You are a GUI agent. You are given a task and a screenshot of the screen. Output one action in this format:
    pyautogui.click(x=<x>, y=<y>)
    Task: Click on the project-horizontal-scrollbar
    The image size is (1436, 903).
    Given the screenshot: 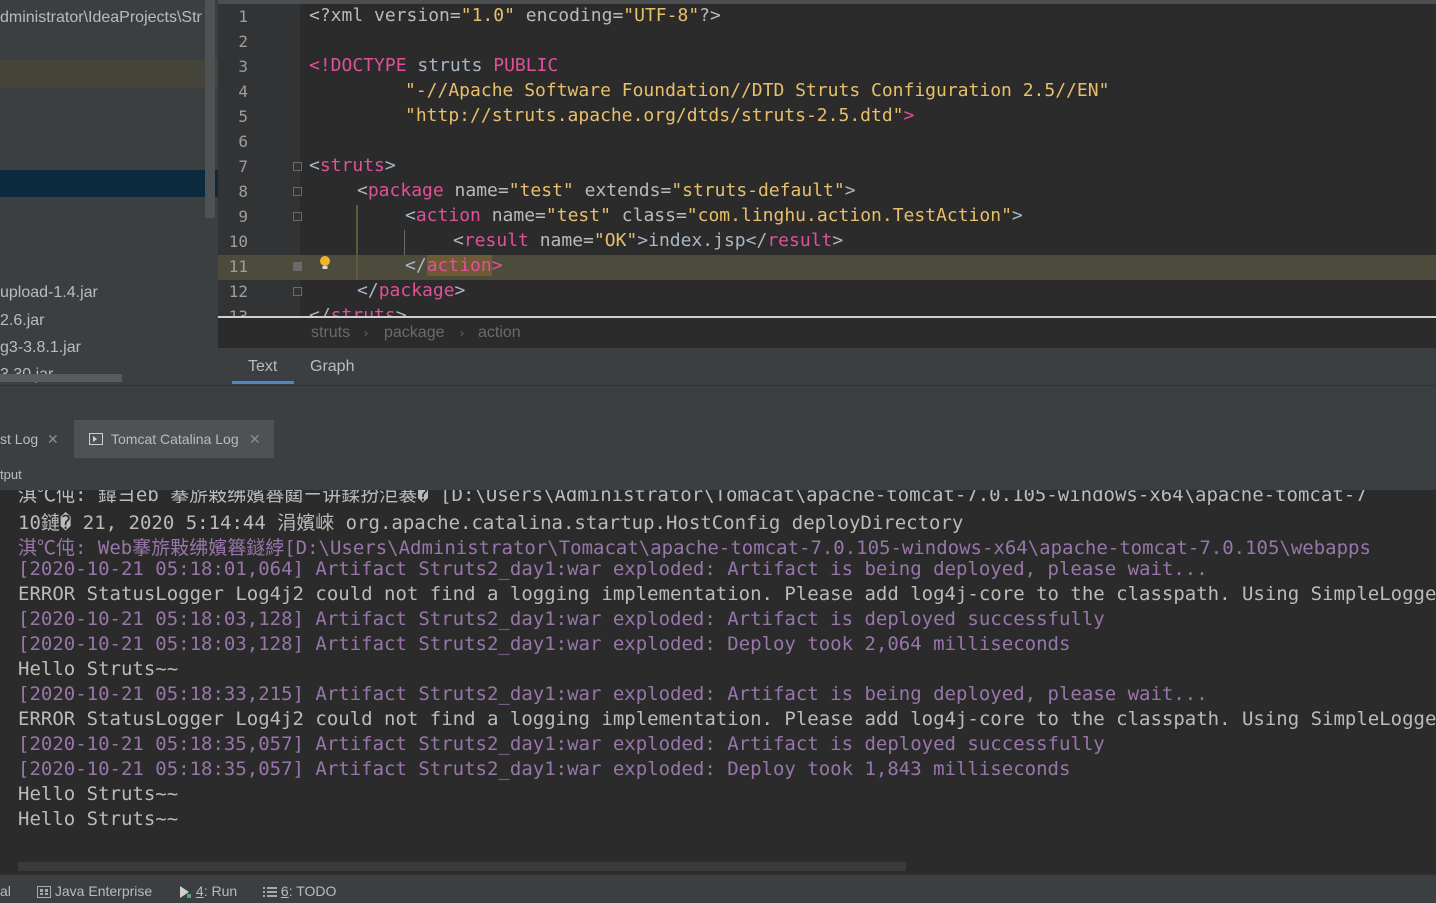 What is the action you would take?
    pyautogui.click(x=61, y=378)
    